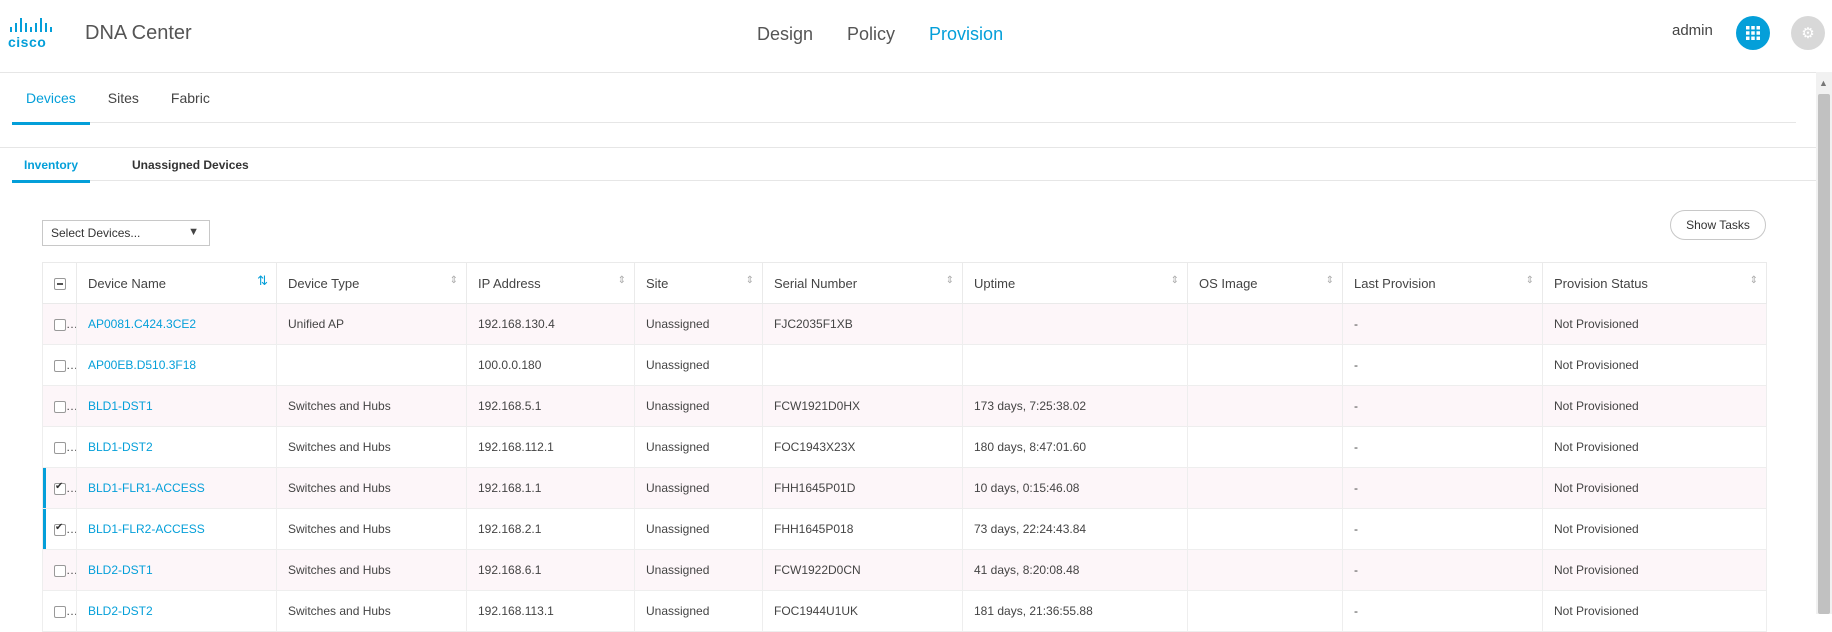 The width and height of the screenshot is (1832, 632). What do you see at coordinates (371, 324) in the screenshot?
I see `cell-device-type: Unified AP` at bounding box center [371, 324].